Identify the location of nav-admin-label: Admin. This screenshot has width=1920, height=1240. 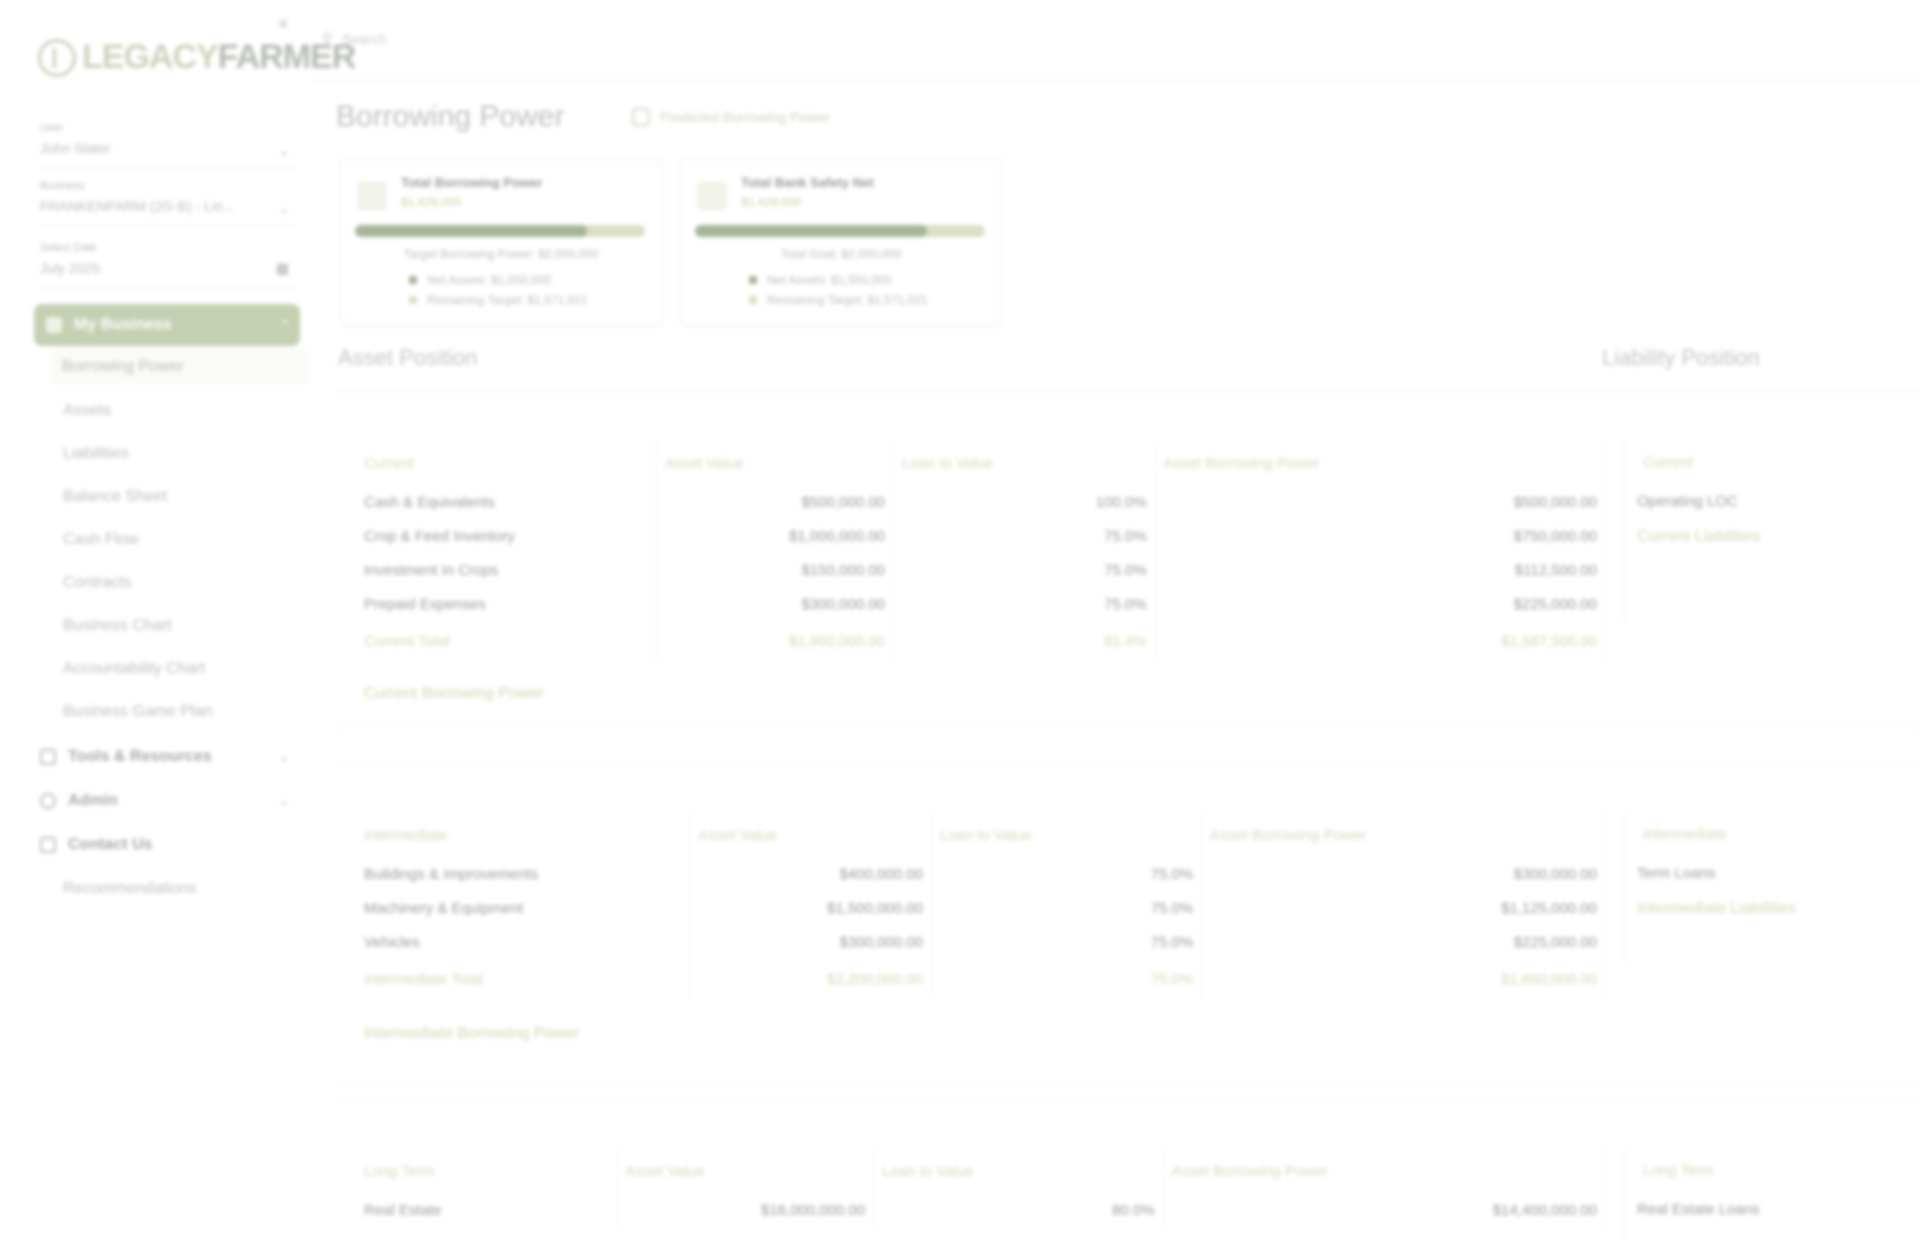
(93, 800).